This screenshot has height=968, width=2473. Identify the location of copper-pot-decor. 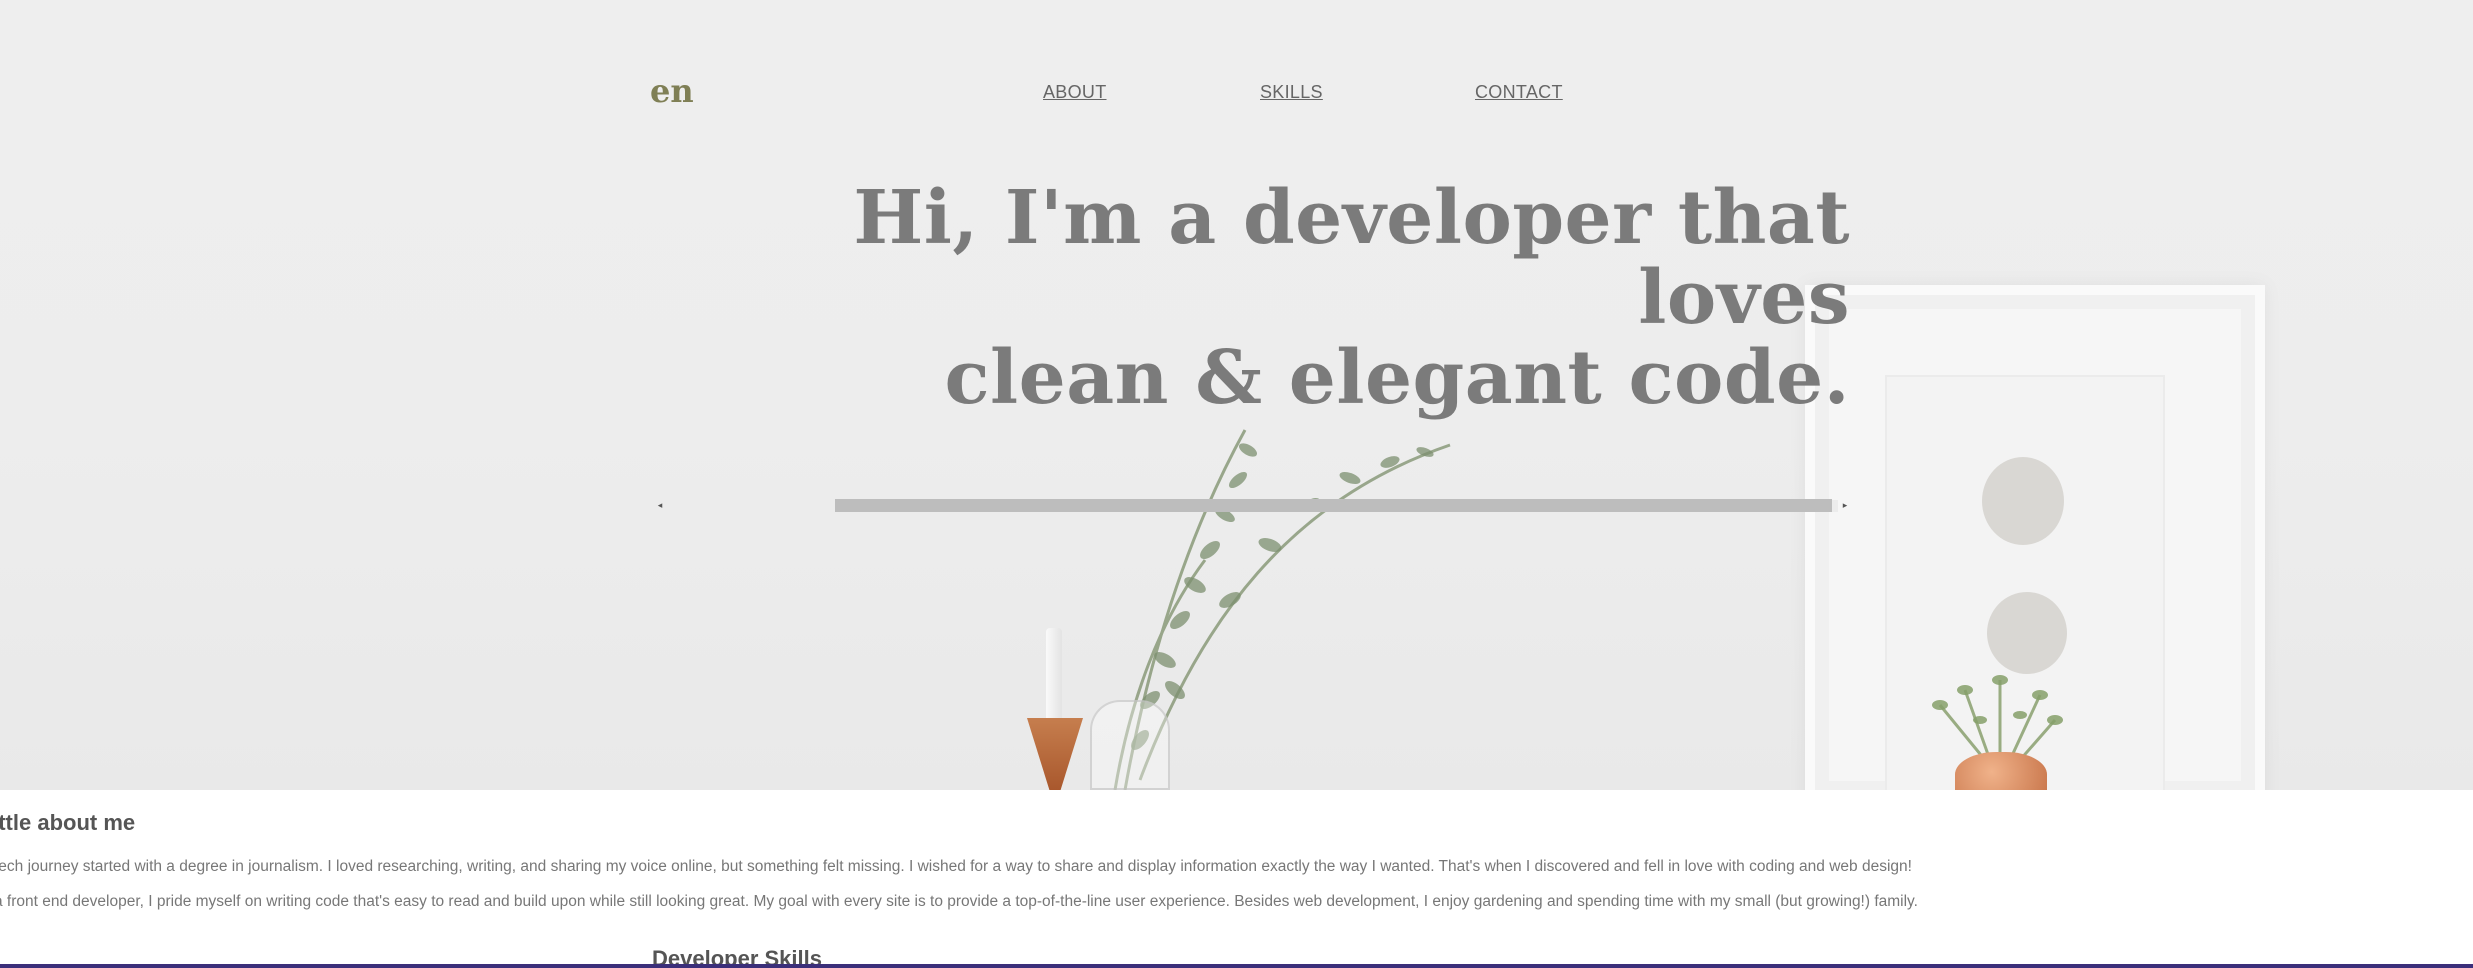
(2001, 771).